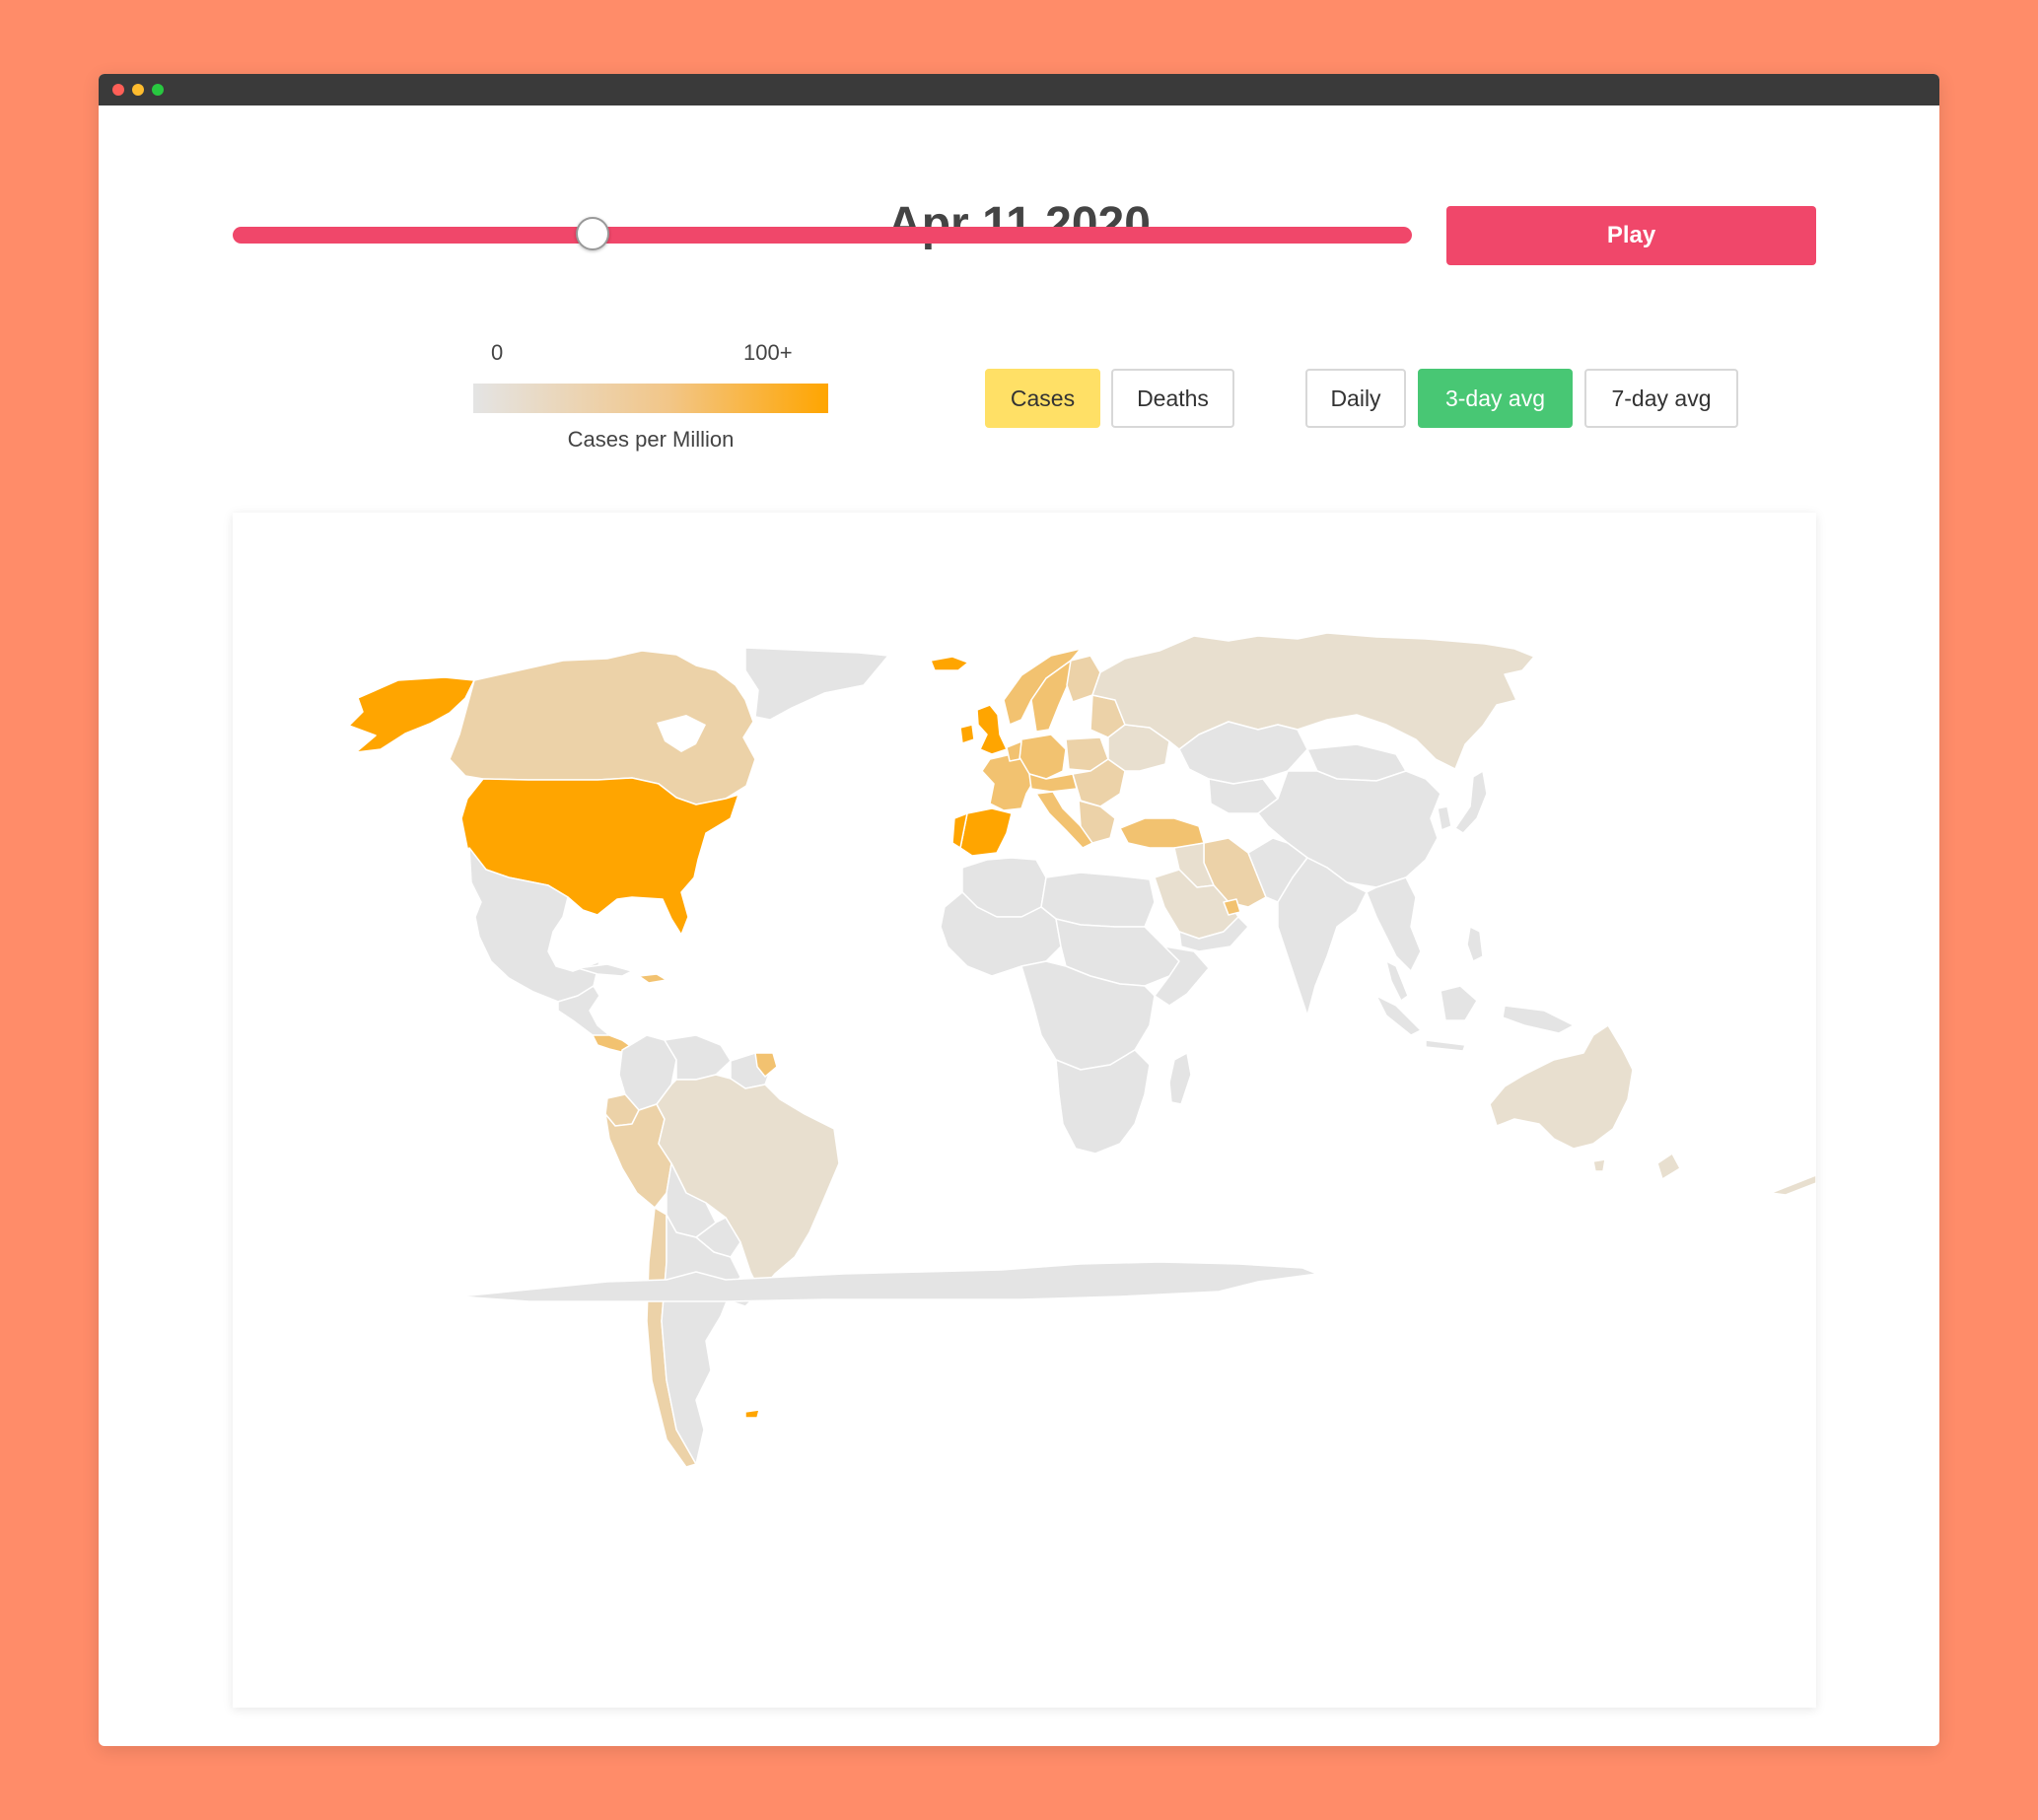  What do you see at coordinates (158, 90) in the screenshot?
I see `maximize-window-icon` at bounding box center [158, 90].